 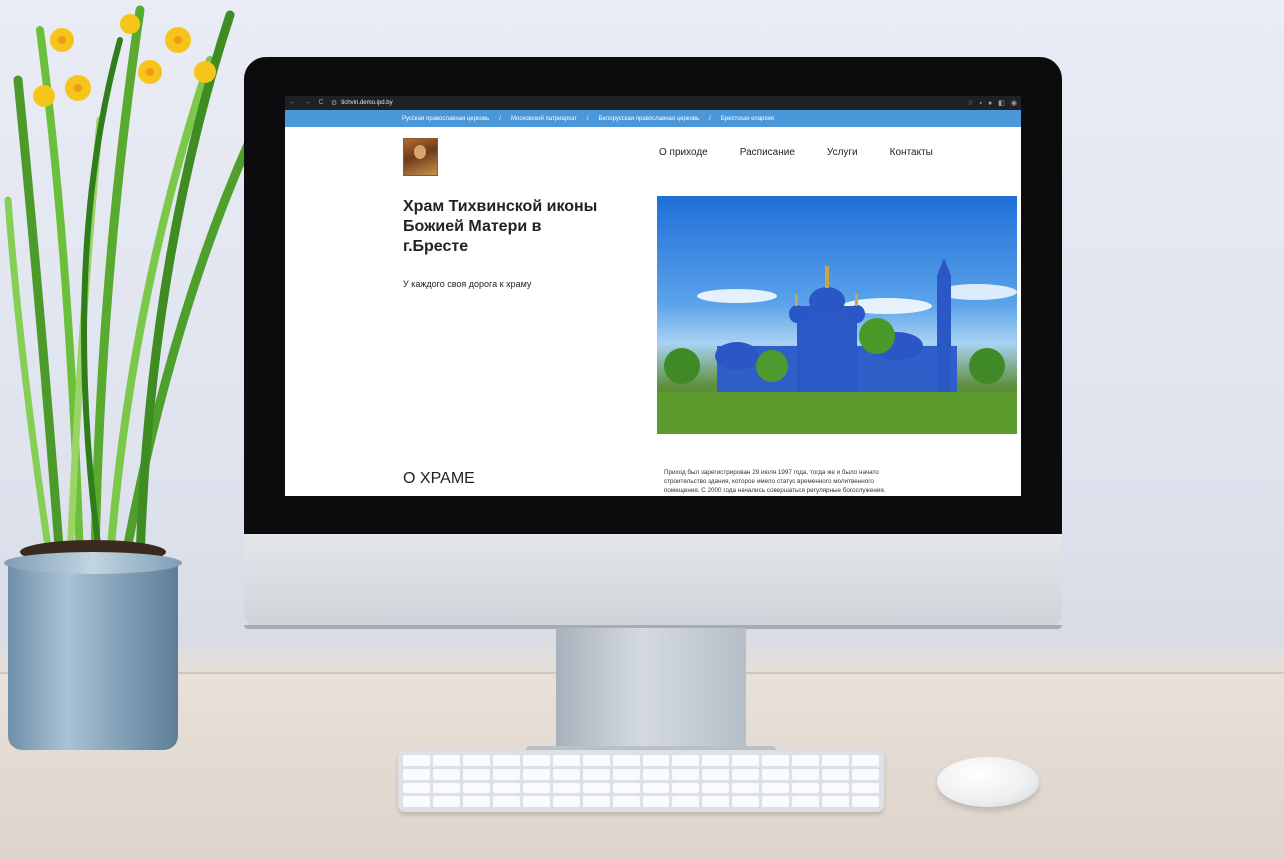 I want to click on menu-item-about: О приходе, so click(x=683, y=152).